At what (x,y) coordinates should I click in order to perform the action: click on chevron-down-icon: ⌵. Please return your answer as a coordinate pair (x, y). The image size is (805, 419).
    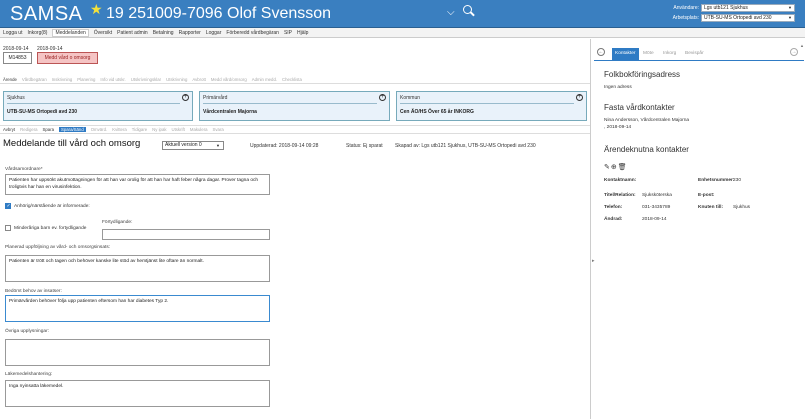
    Looking at the image, I should click on (451, 12).